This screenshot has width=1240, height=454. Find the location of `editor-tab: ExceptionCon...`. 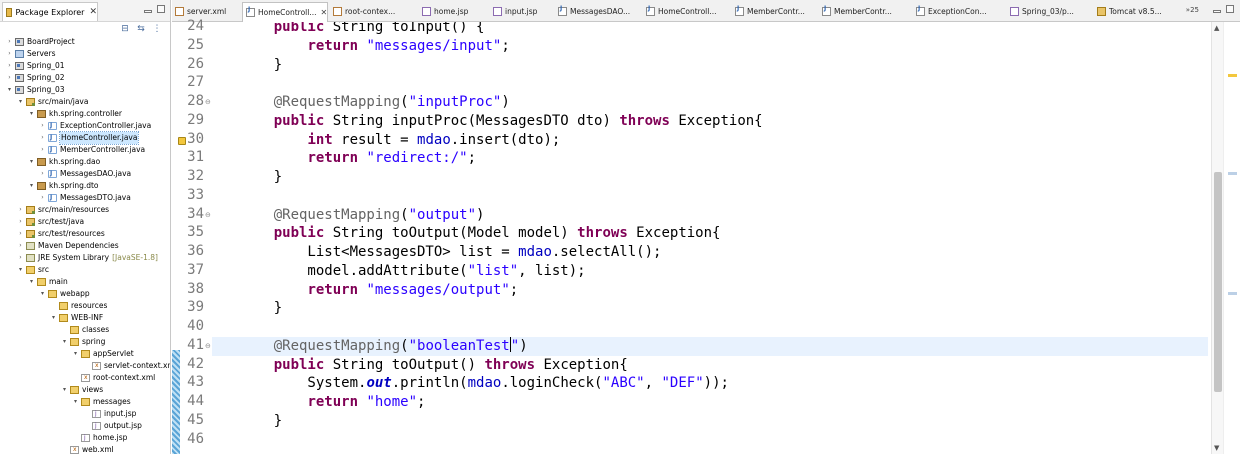

editor-tab: ExceptionCon... is located at coordinates (959, 11).